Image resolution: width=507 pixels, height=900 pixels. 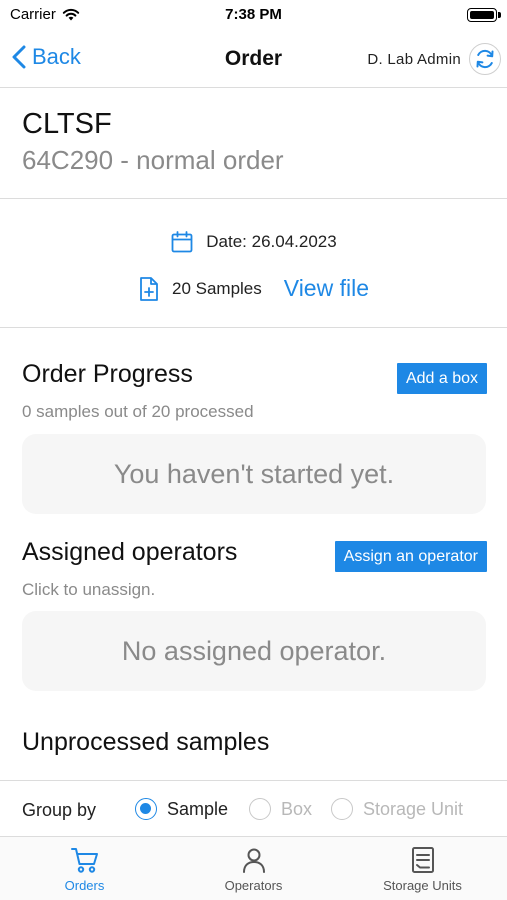 What do you see at coordinates (253, 885) in the screenshot?
I see `tab-operators-label: Operators` at bounding box center [253, 885].